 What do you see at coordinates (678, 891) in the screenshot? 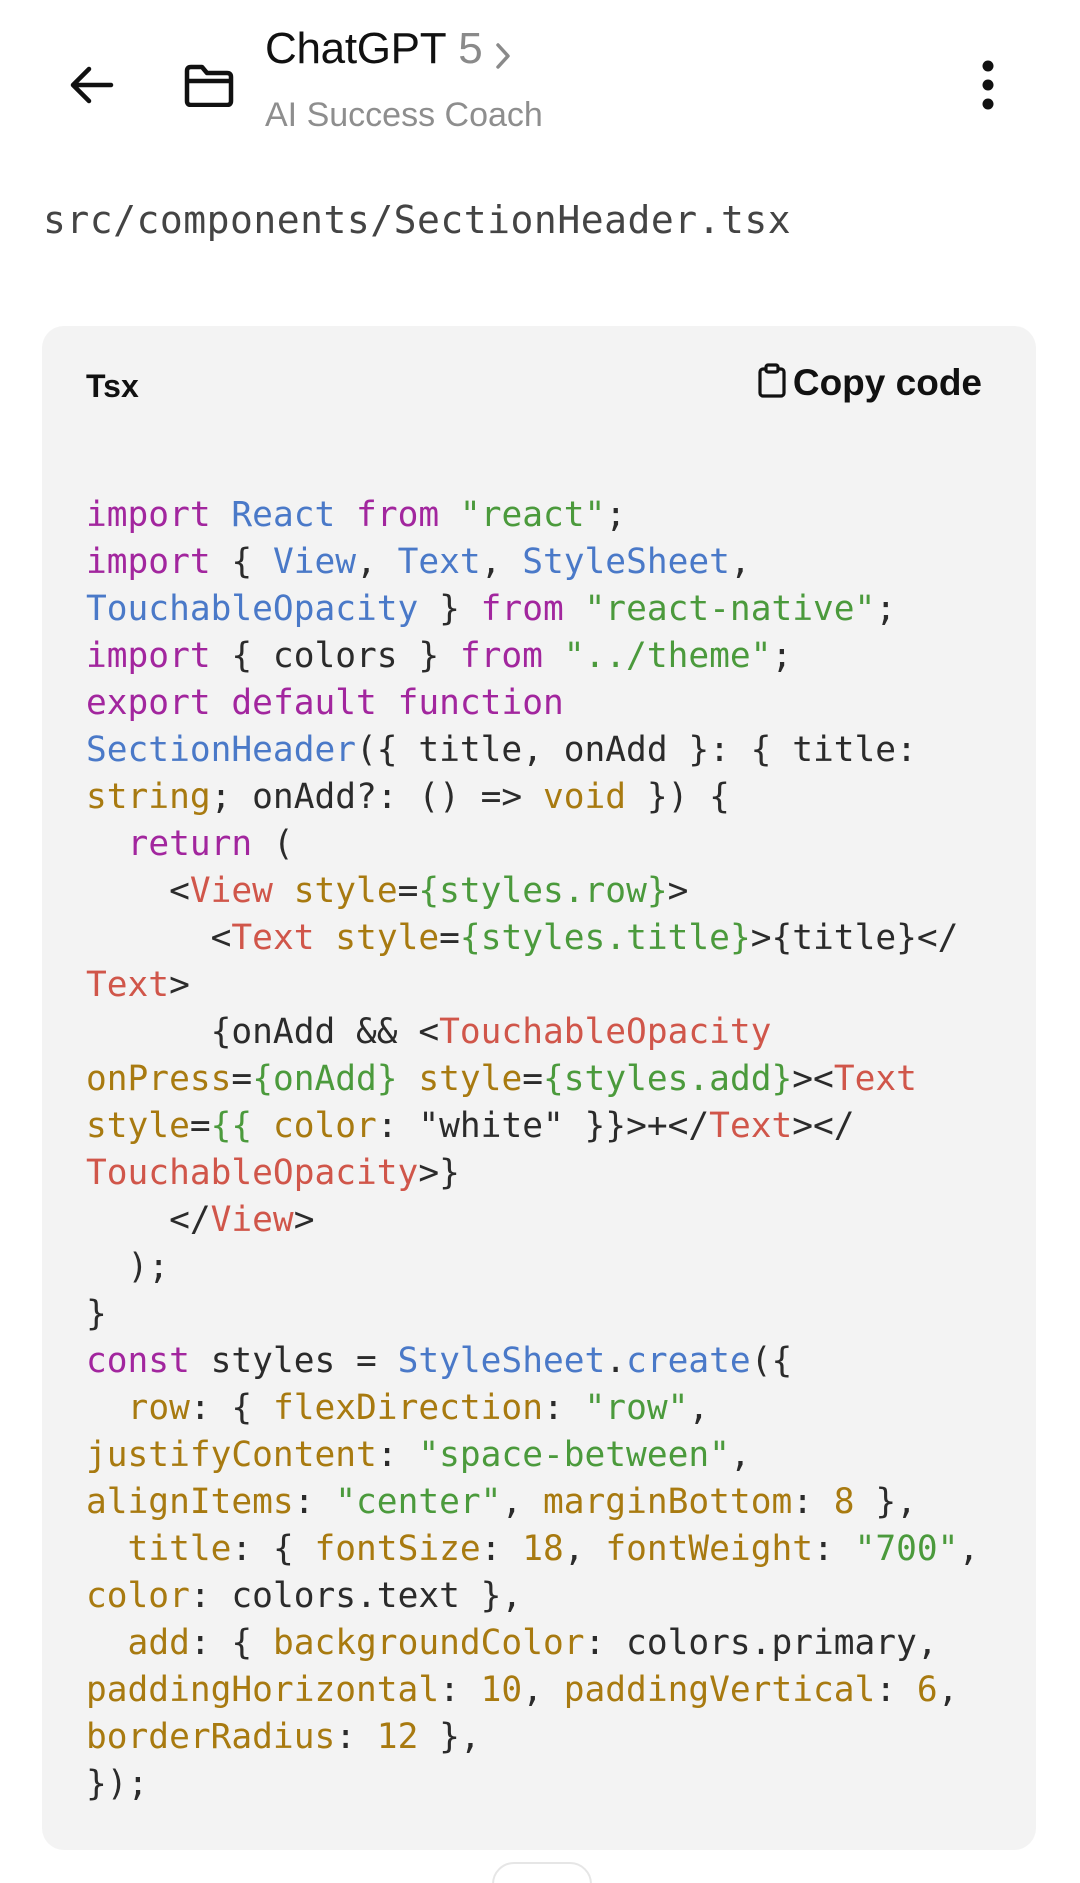
I see `code-token: >` at bounding box center [678, 891].